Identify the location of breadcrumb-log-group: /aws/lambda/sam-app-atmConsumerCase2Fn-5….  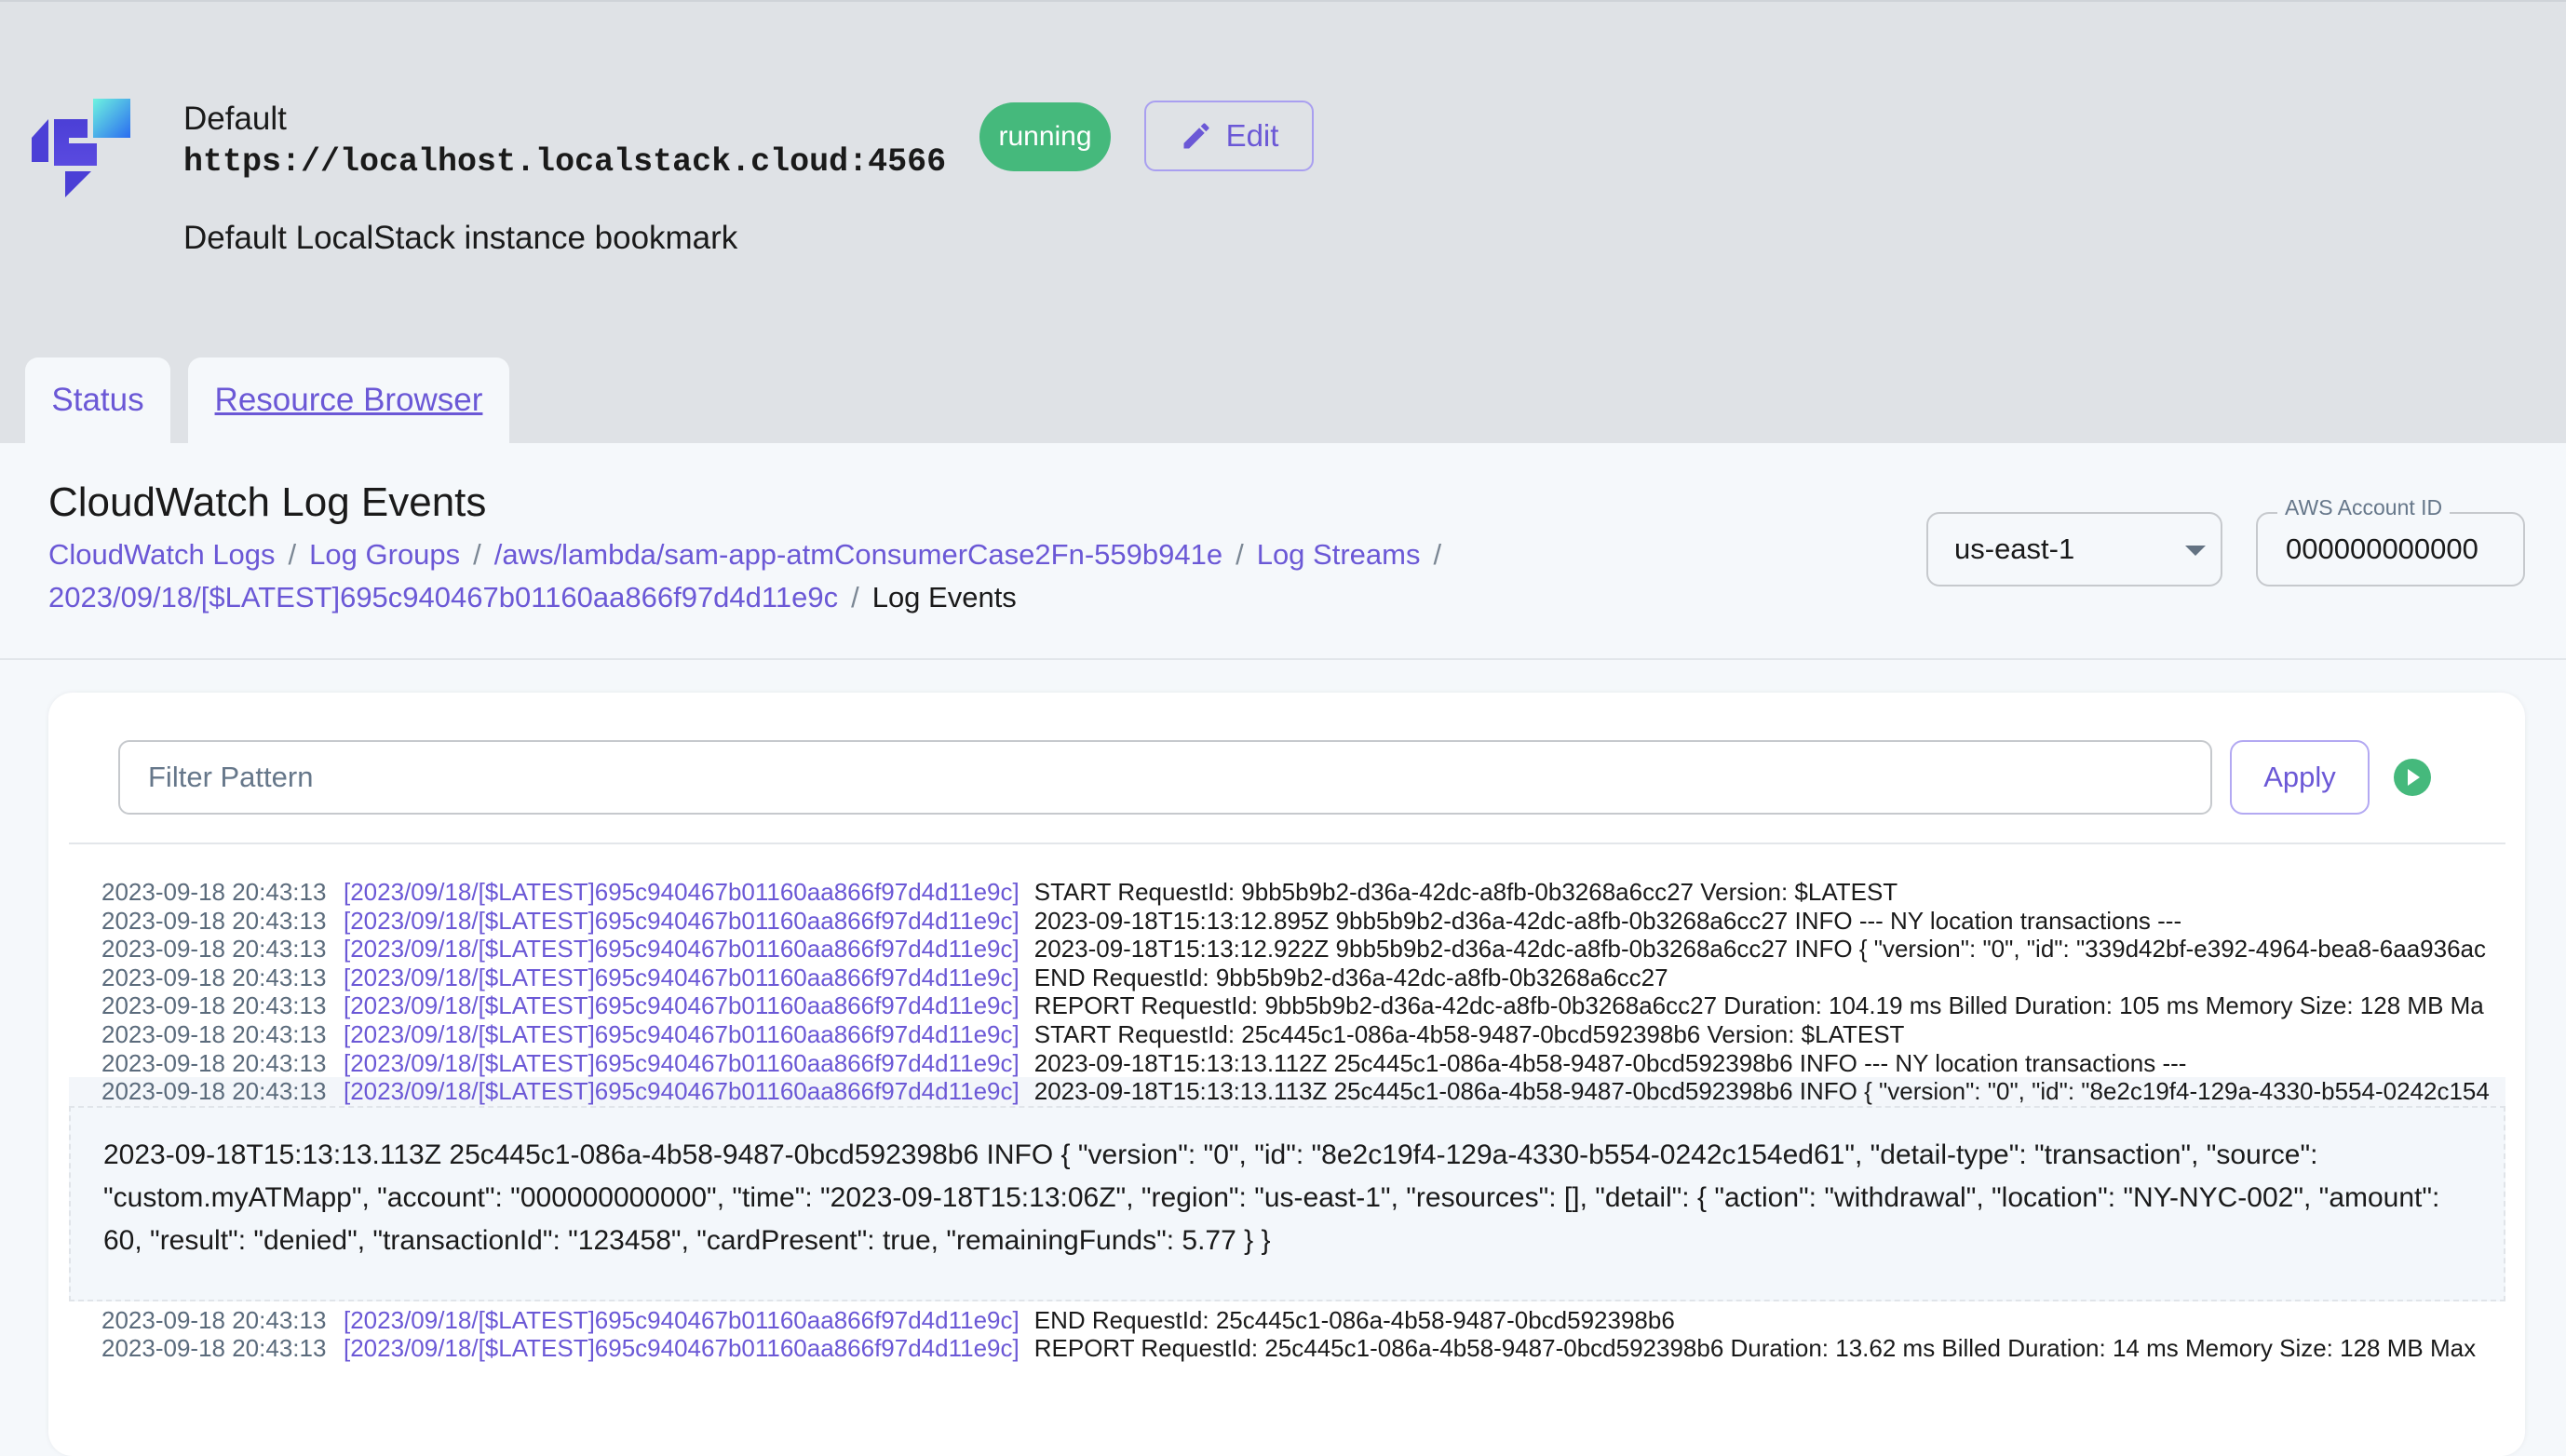
(858, 554).